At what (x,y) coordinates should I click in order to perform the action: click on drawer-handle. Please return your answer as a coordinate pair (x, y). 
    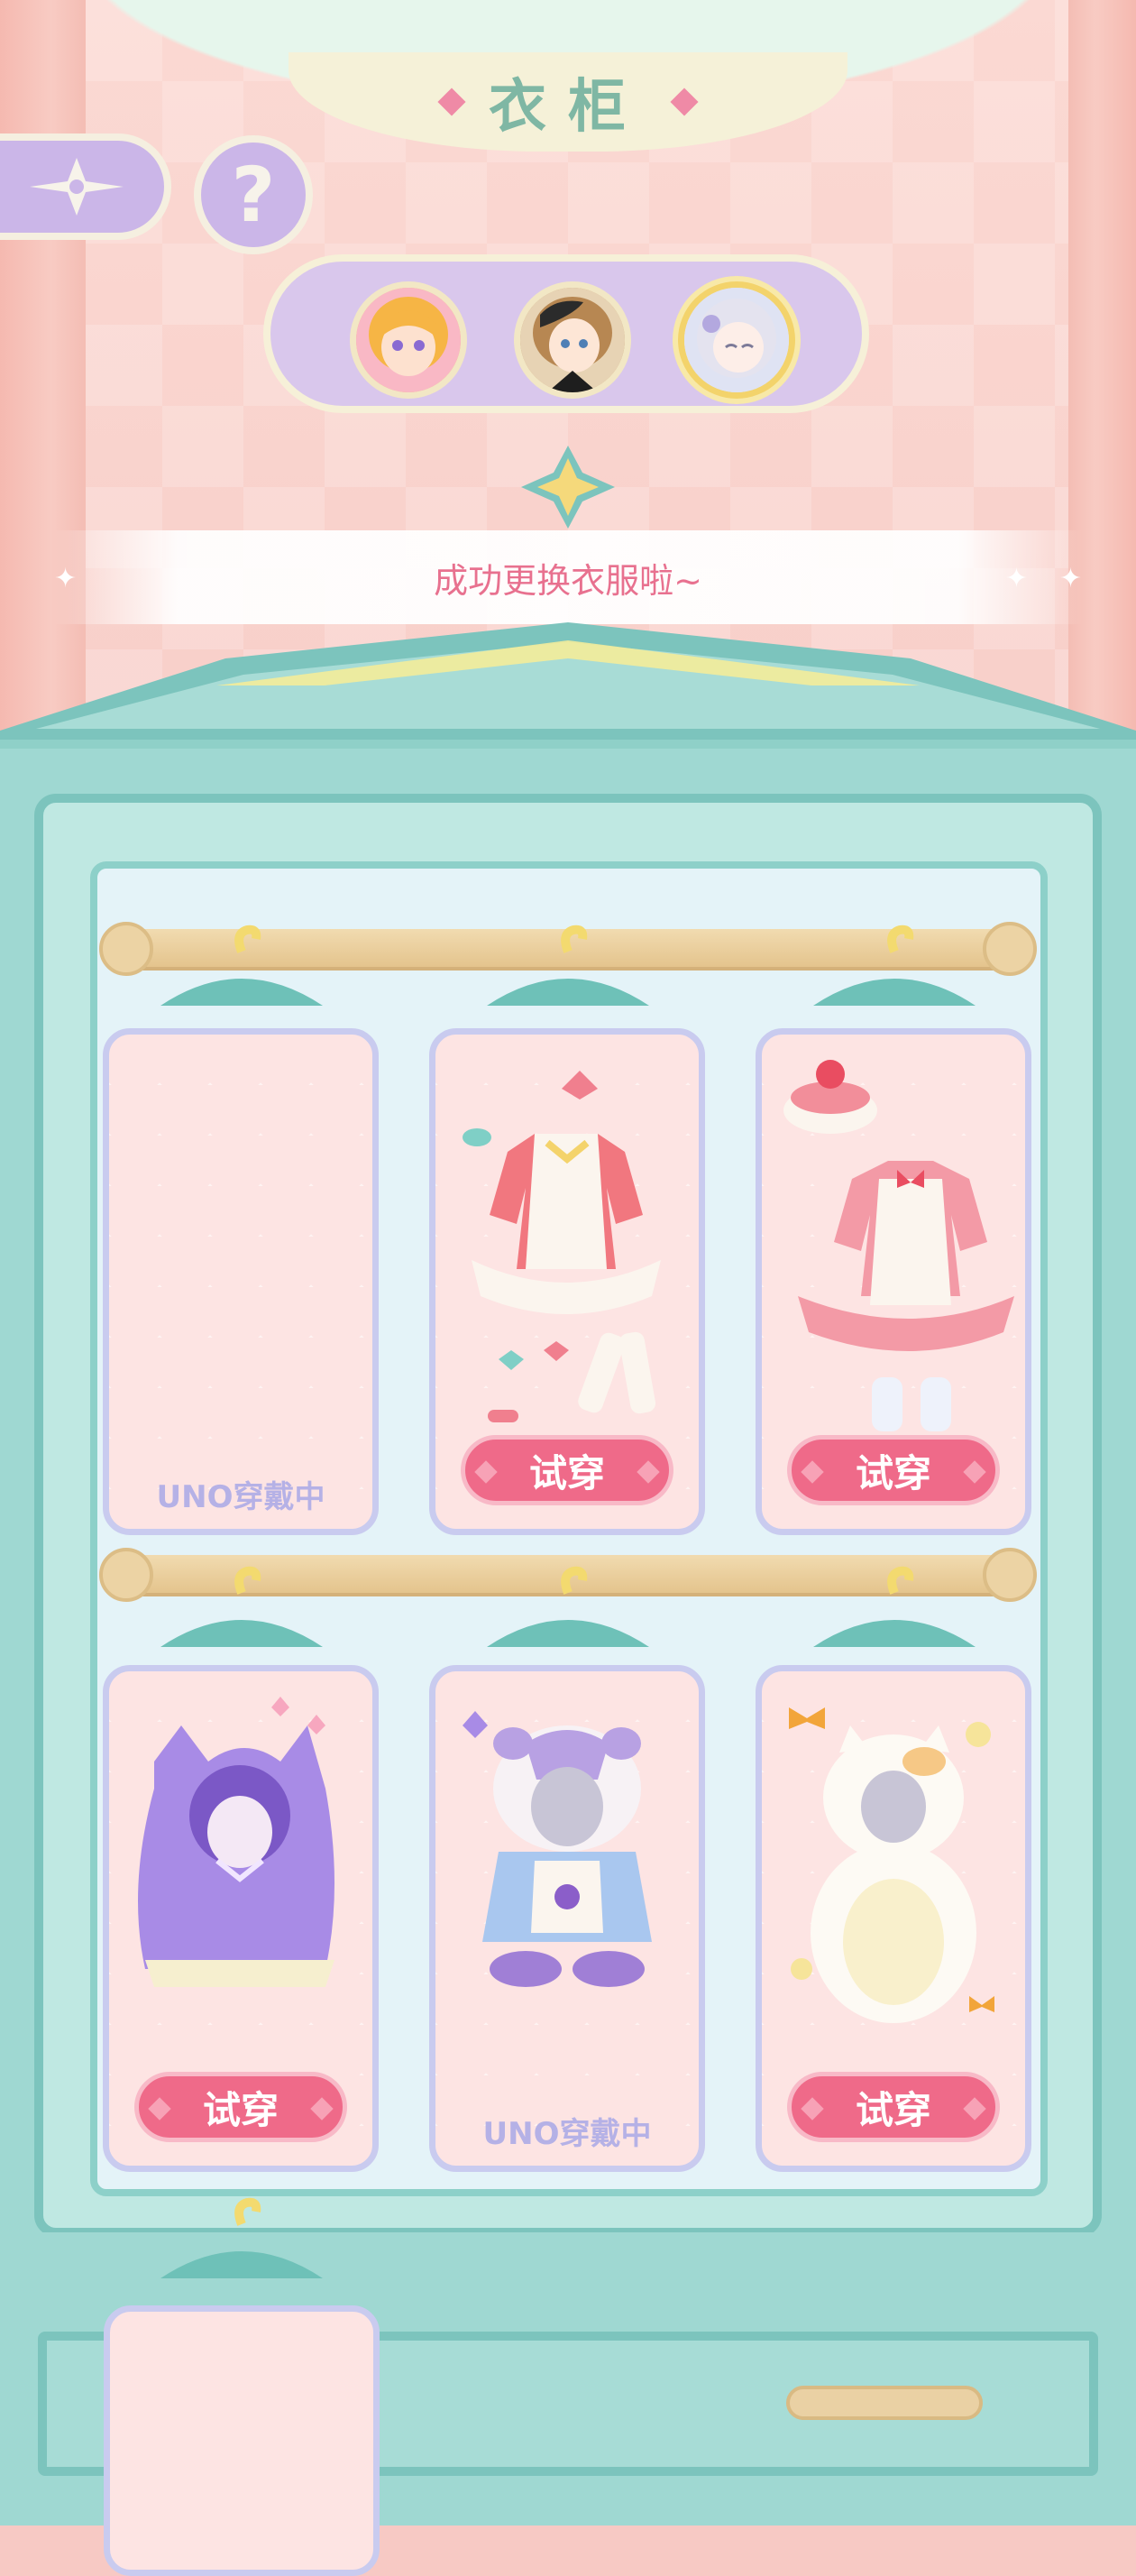
    Looking at the image, I should click on (884, 2403).